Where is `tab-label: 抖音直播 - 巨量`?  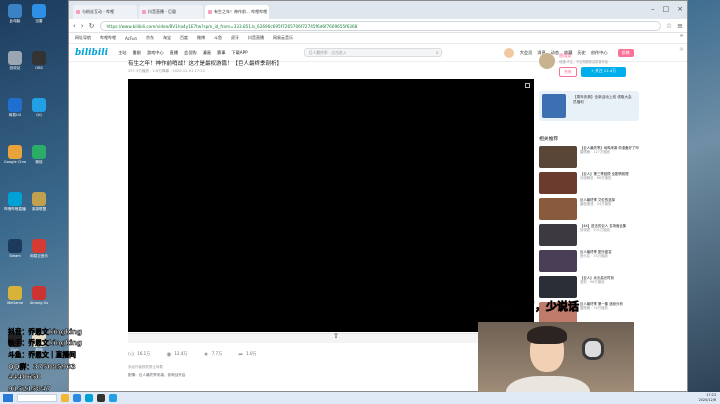 tab-label: 抖音直播 - 巨量 is located at coordinates (162, 11).